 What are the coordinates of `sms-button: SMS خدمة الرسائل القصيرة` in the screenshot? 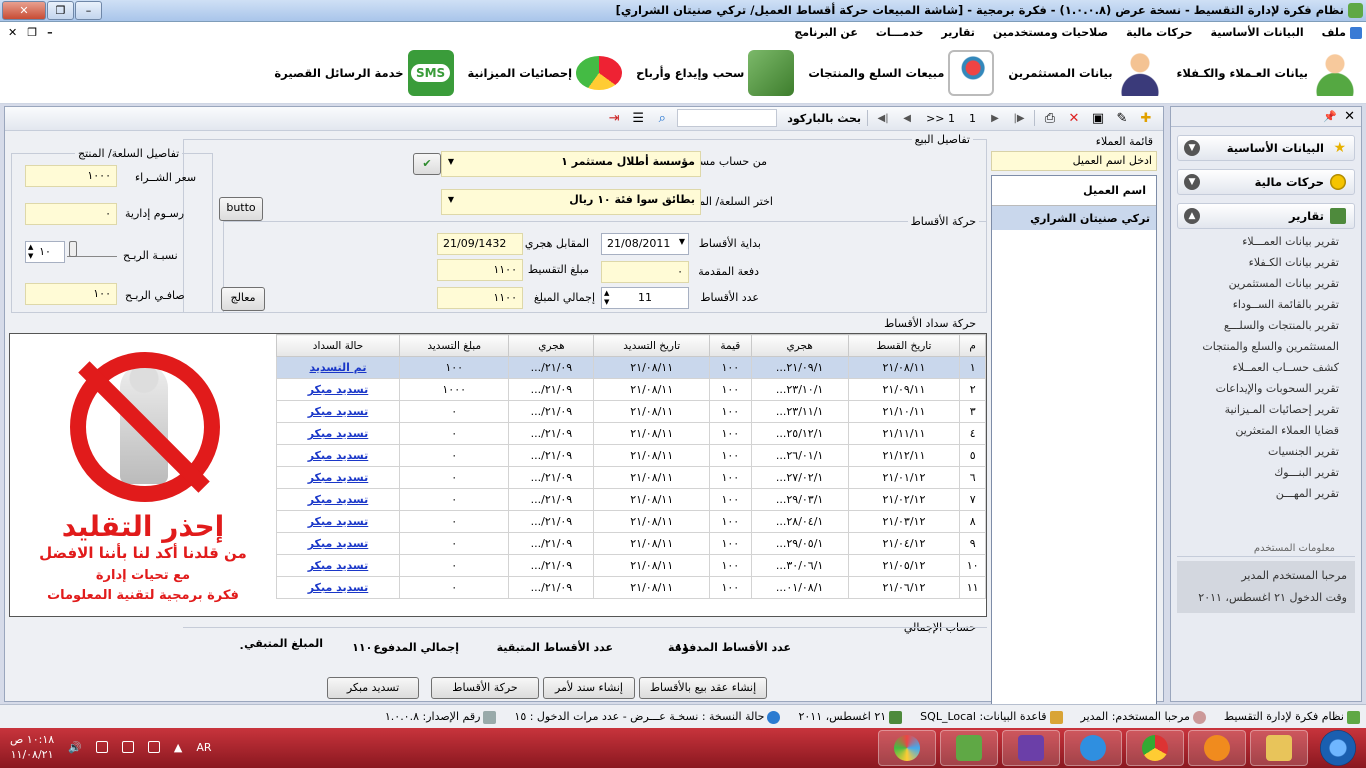 It's located at (364, 73).